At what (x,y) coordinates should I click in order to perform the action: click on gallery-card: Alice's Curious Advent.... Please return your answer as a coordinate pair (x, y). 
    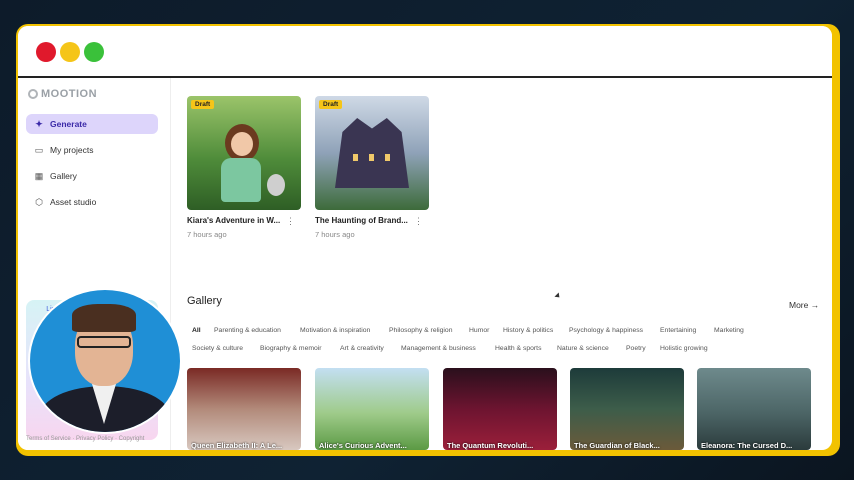
    Looking at the image, I should click on (372, 409).